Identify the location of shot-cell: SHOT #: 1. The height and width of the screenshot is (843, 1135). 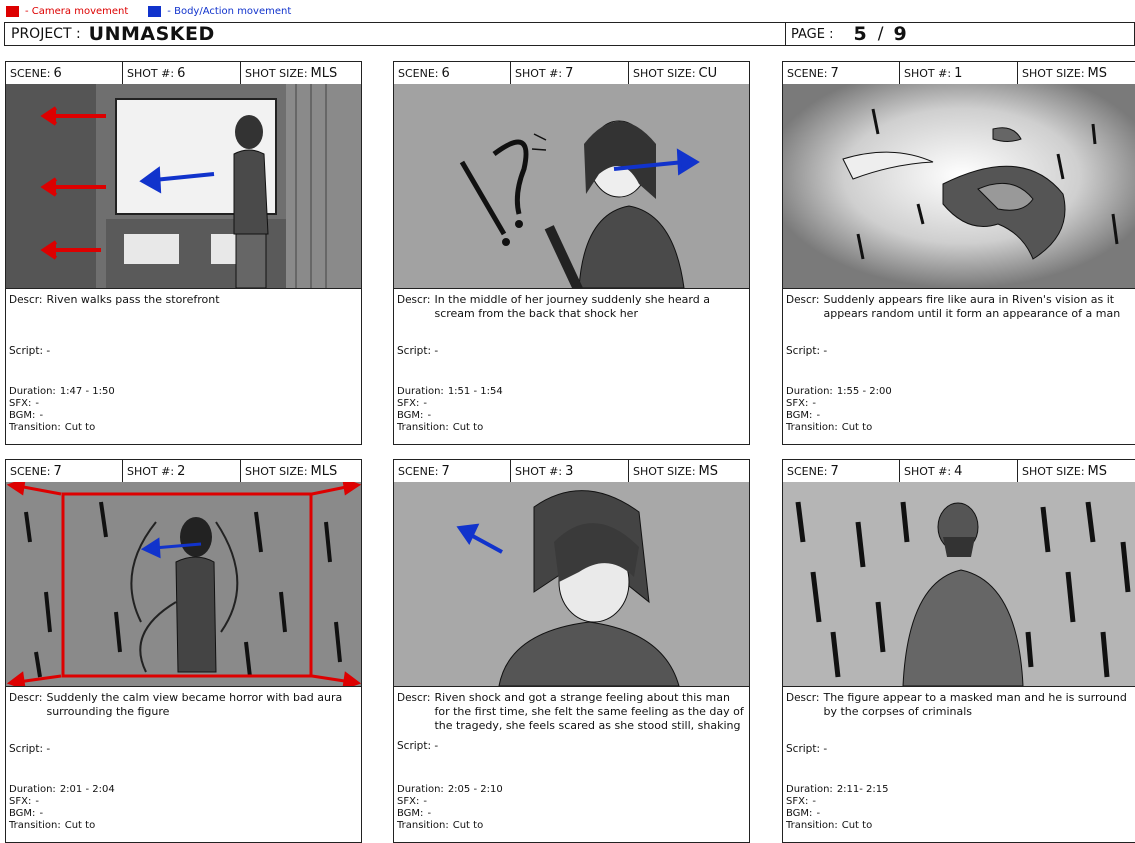
(959, 73).